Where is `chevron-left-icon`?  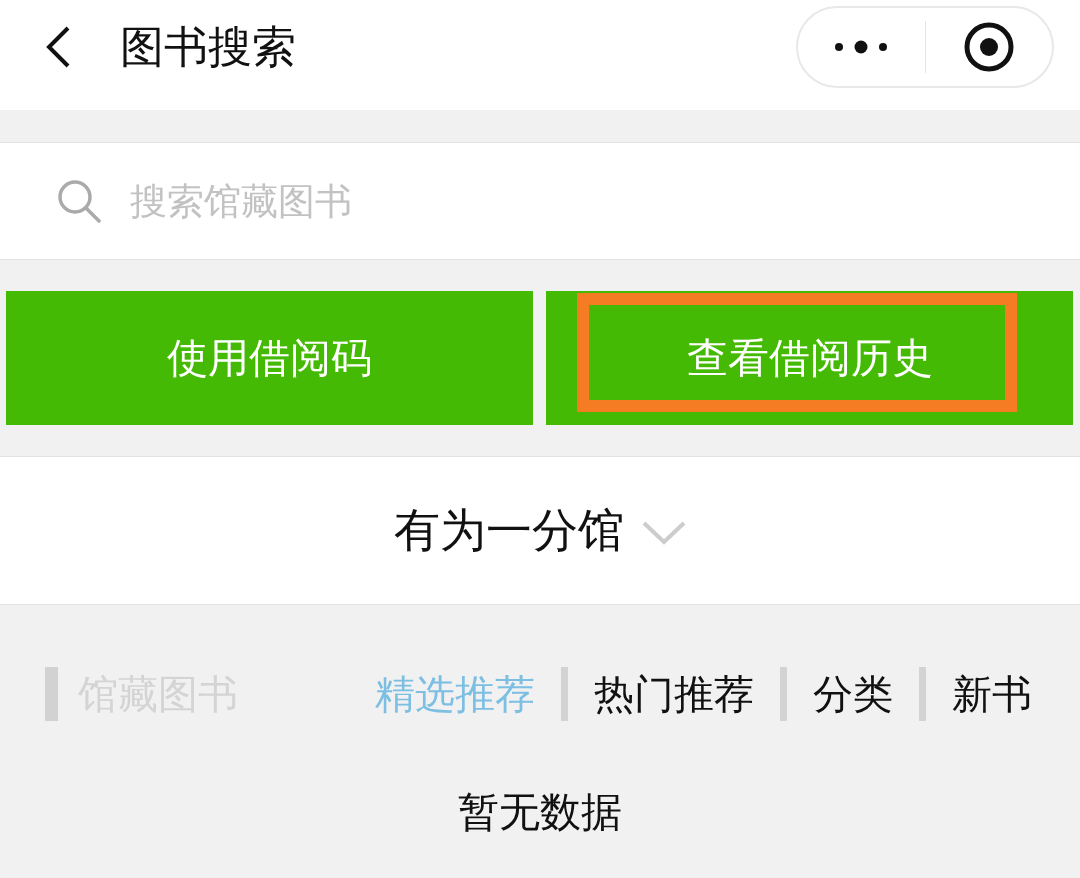
chevron-left-icon is located at coordinates (58, 47).